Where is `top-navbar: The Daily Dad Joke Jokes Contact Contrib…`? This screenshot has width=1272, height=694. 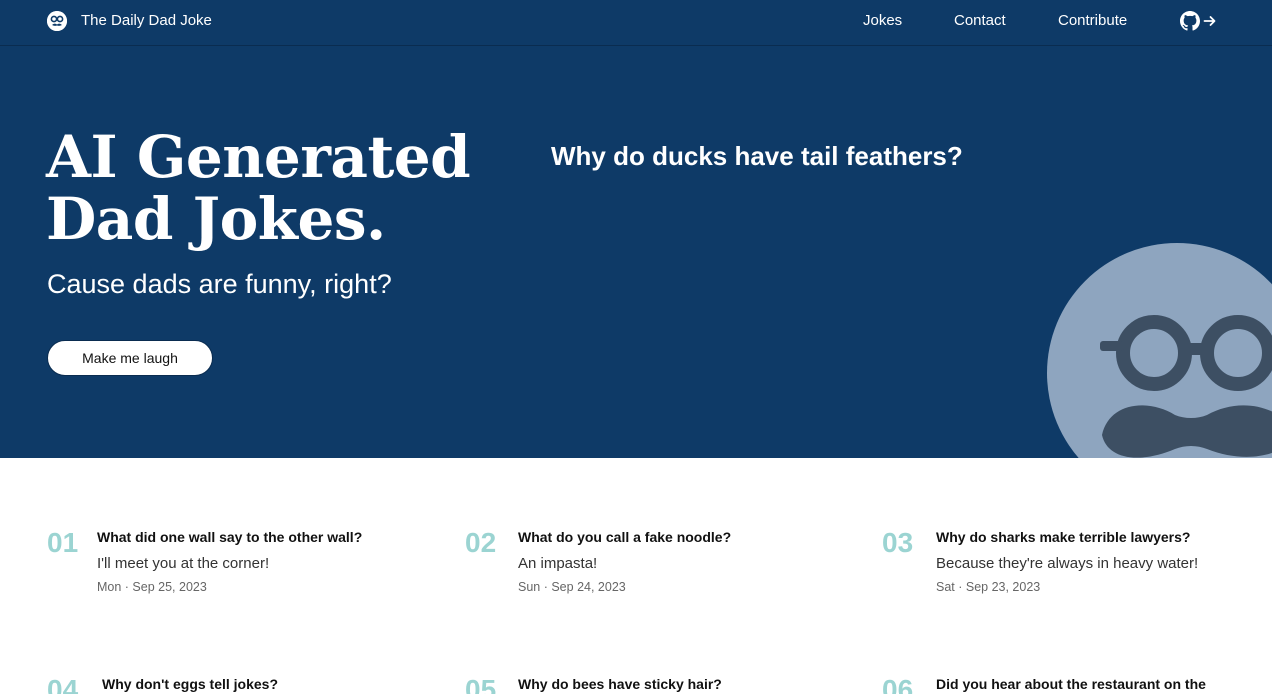 top-navbar: The Daily Dad Joke Jokes Contact Contrib… is located at coordinates (636, 23).